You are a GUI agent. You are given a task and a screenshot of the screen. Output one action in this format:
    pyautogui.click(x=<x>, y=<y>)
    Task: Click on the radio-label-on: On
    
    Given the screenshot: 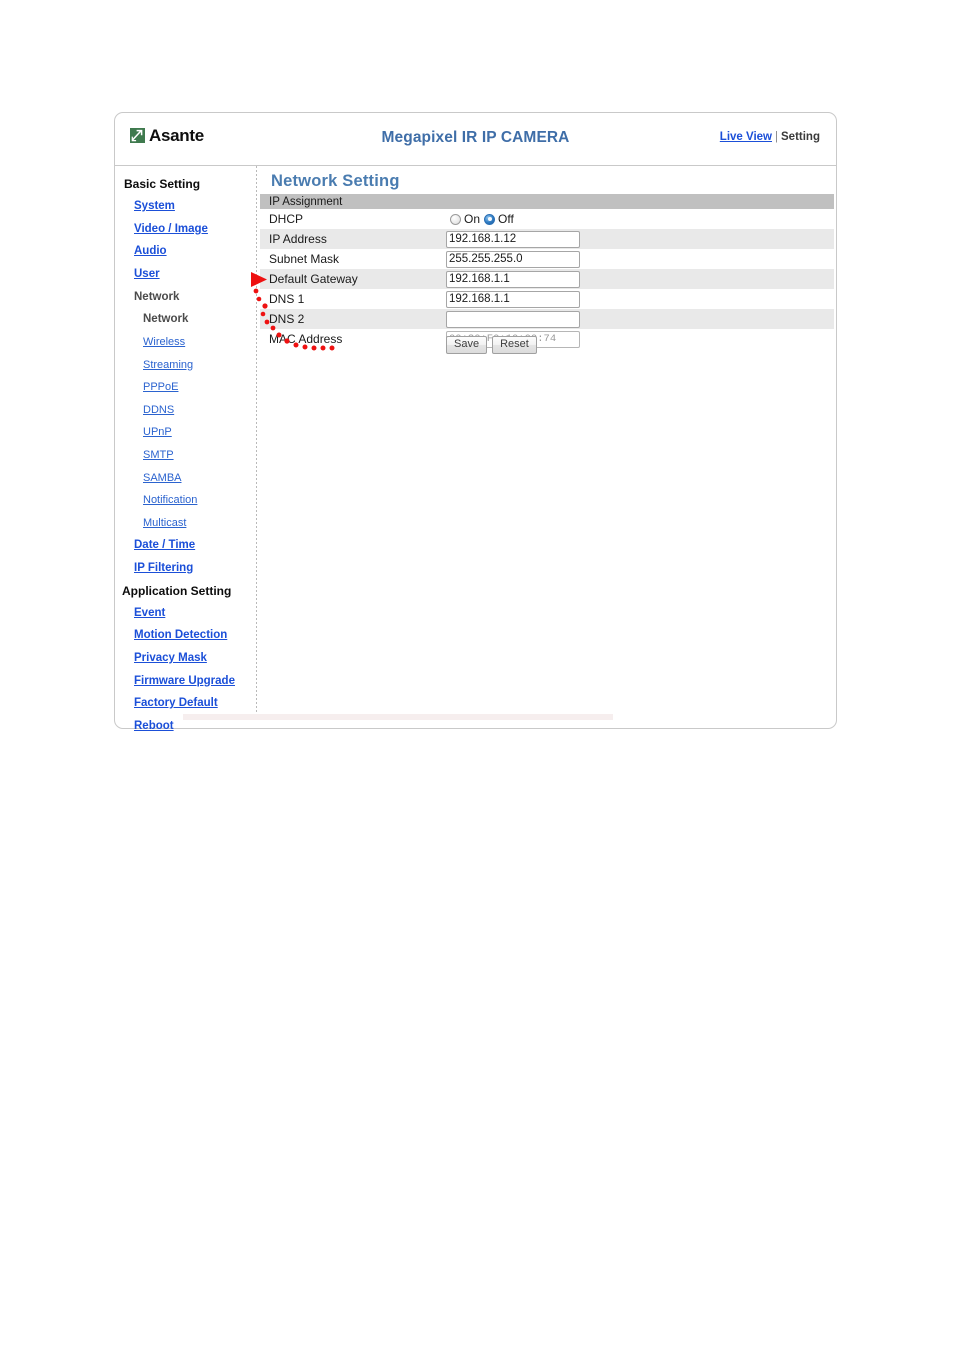 What is the action you would take?
    pyautogui.click(x=472, y=219)
    